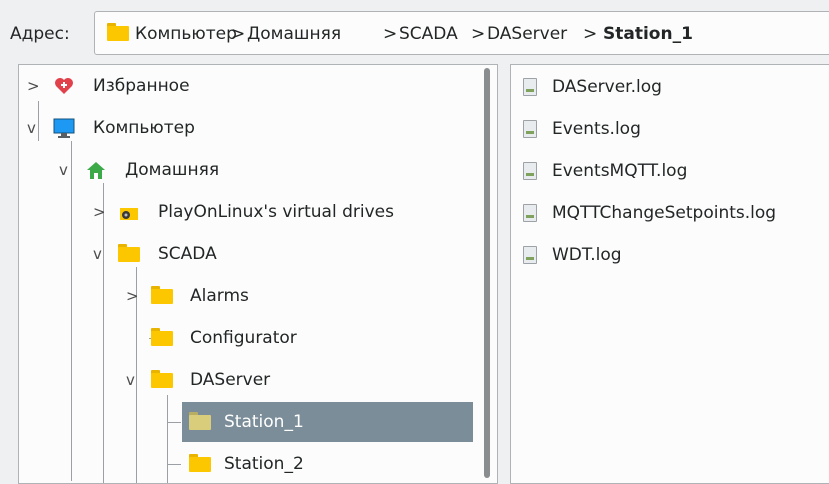 The width and height of the screenshot is (829, 484). I want to click on tree-item-label: Configurator, so click(243, 338).